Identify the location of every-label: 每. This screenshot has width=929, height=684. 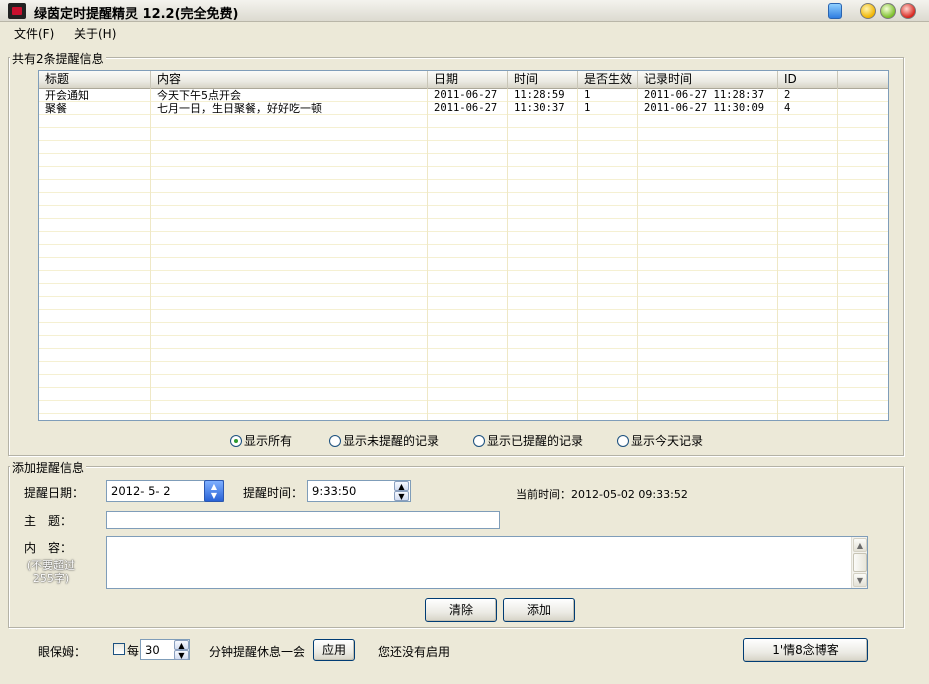
(133, 651).